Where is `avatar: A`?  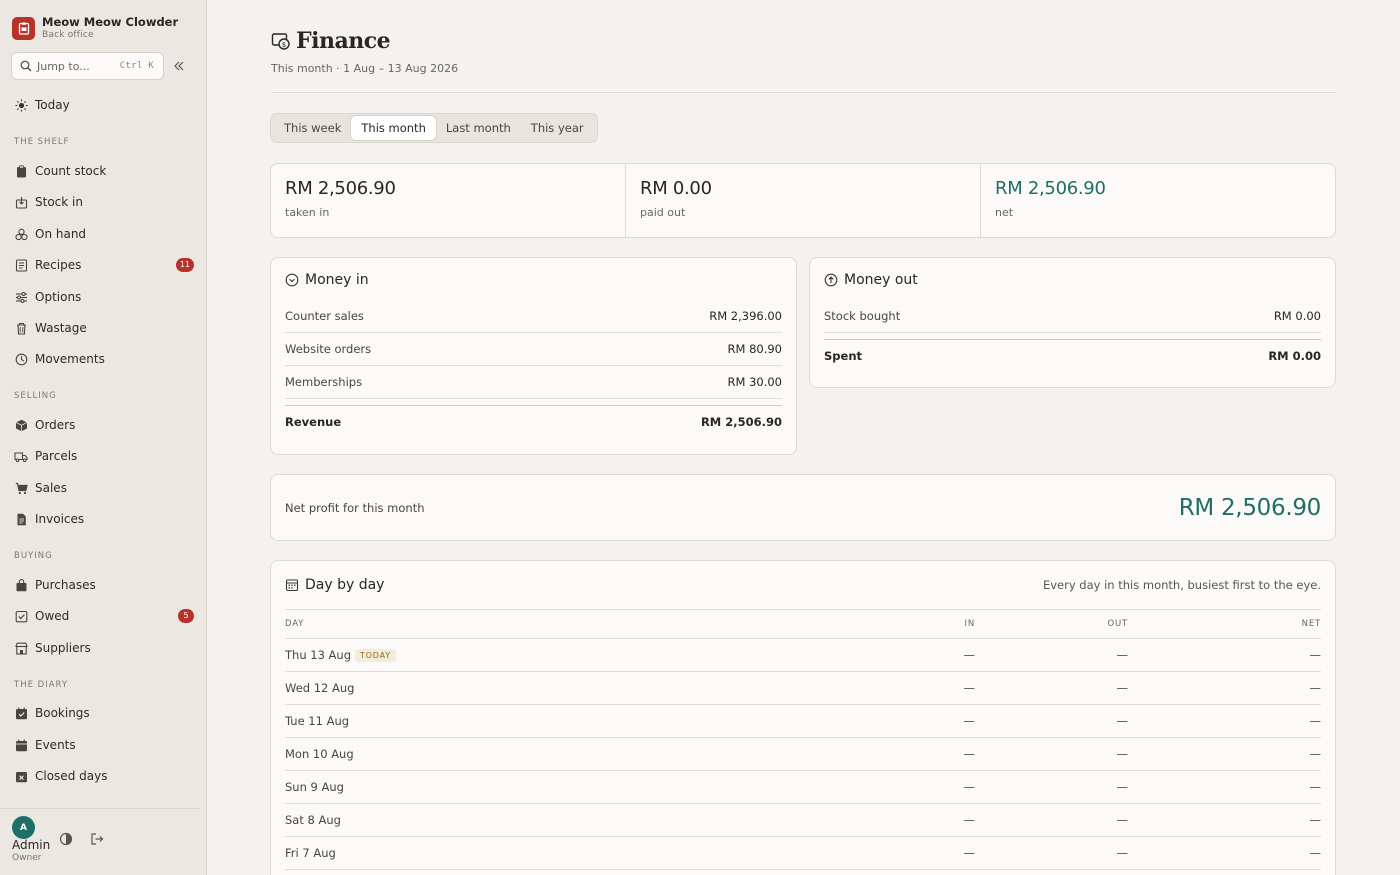
avatar: A is located at coordinates (23, 827).